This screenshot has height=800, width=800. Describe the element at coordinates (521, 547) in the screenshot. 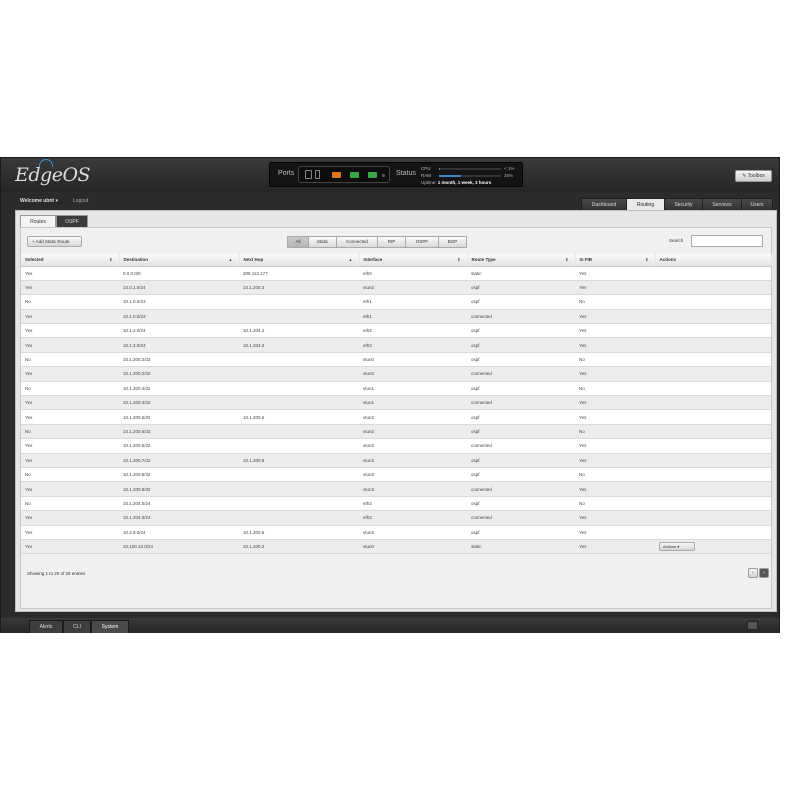

I see `cell-route-type: static` at that location.